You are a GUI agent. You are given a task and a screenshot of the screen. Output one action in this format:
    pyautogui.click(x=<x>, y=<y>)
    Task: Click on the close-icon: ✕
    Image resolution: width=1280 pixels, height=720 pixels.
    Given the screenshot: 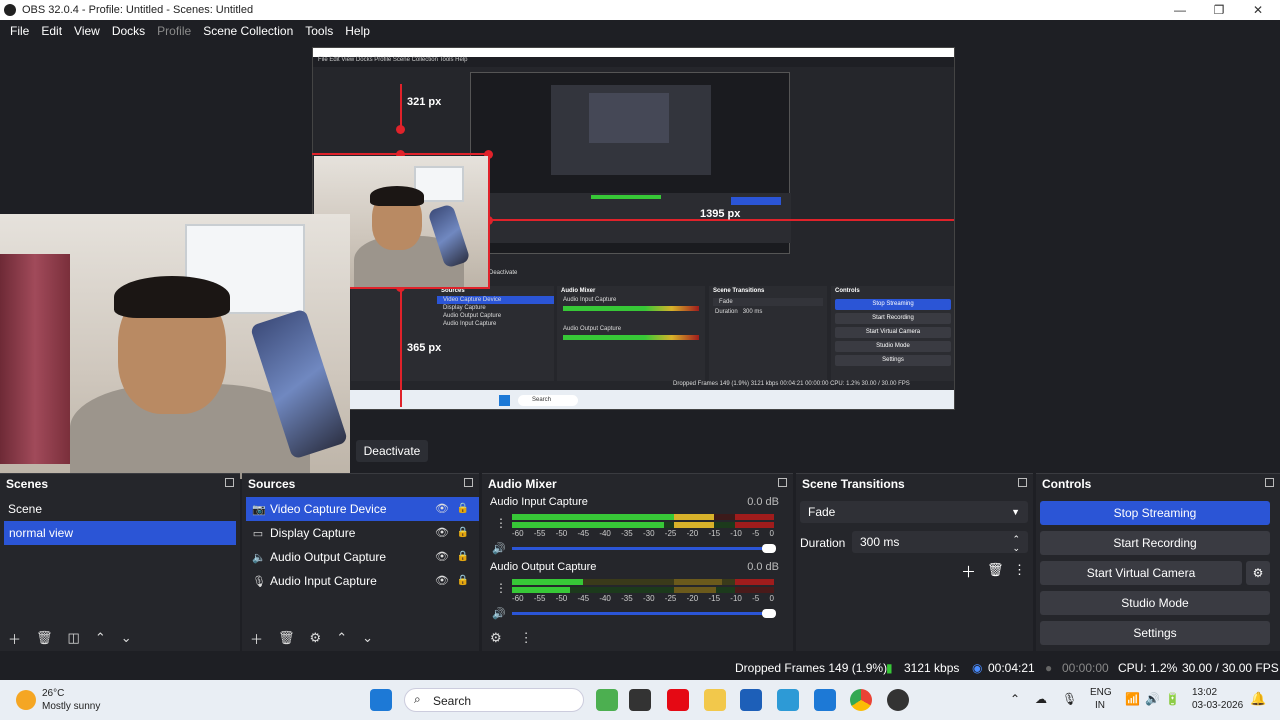 What is the action you would take?
    pyautogui.click(x=1258, y=10)
    